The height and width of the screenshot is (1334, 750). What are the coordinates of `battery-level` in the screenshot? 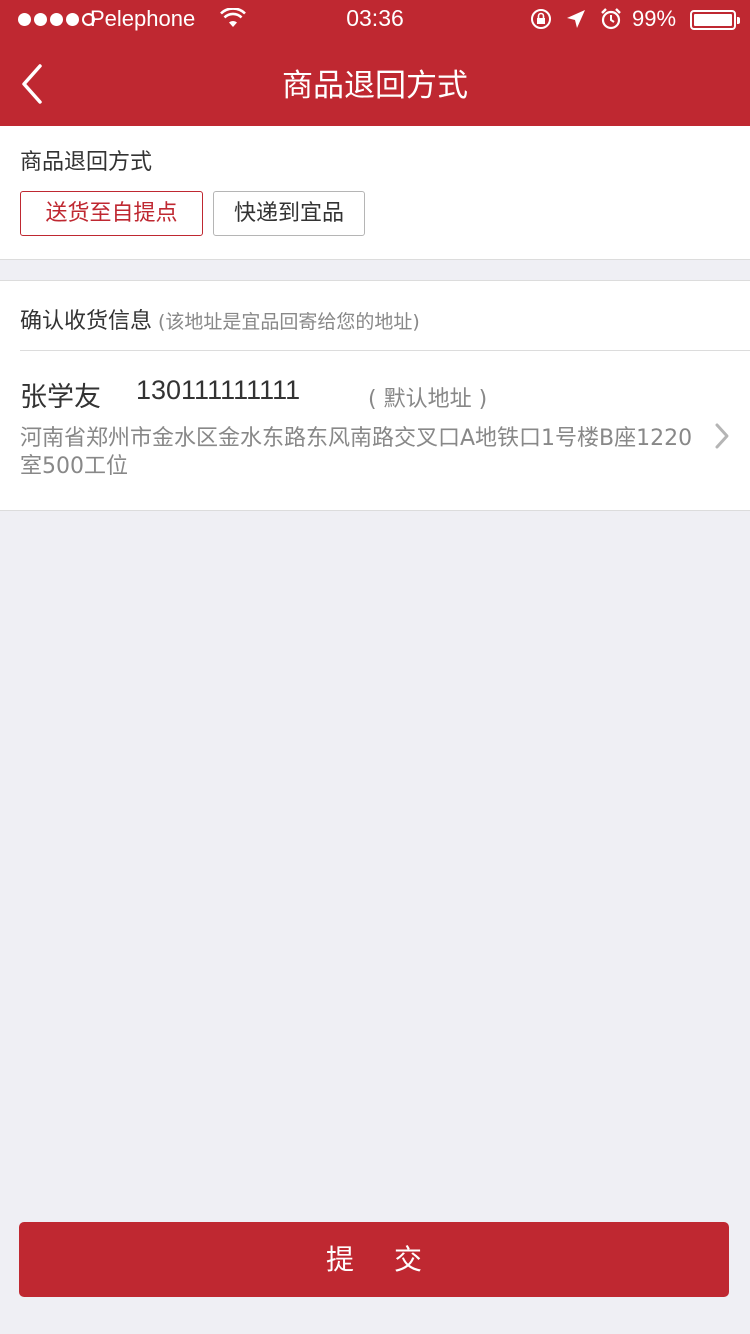 It's located at (713, 20).